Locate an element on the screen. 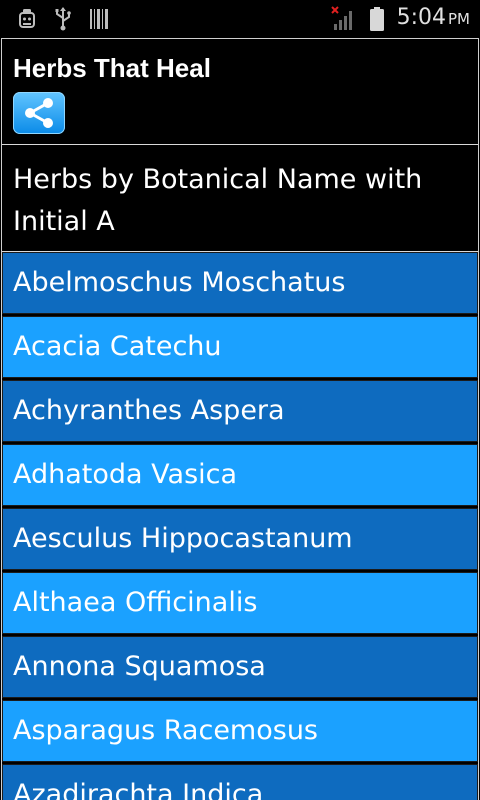 This screenshot has width=480, height=800. share-icon is located at coordinates (39, 113).